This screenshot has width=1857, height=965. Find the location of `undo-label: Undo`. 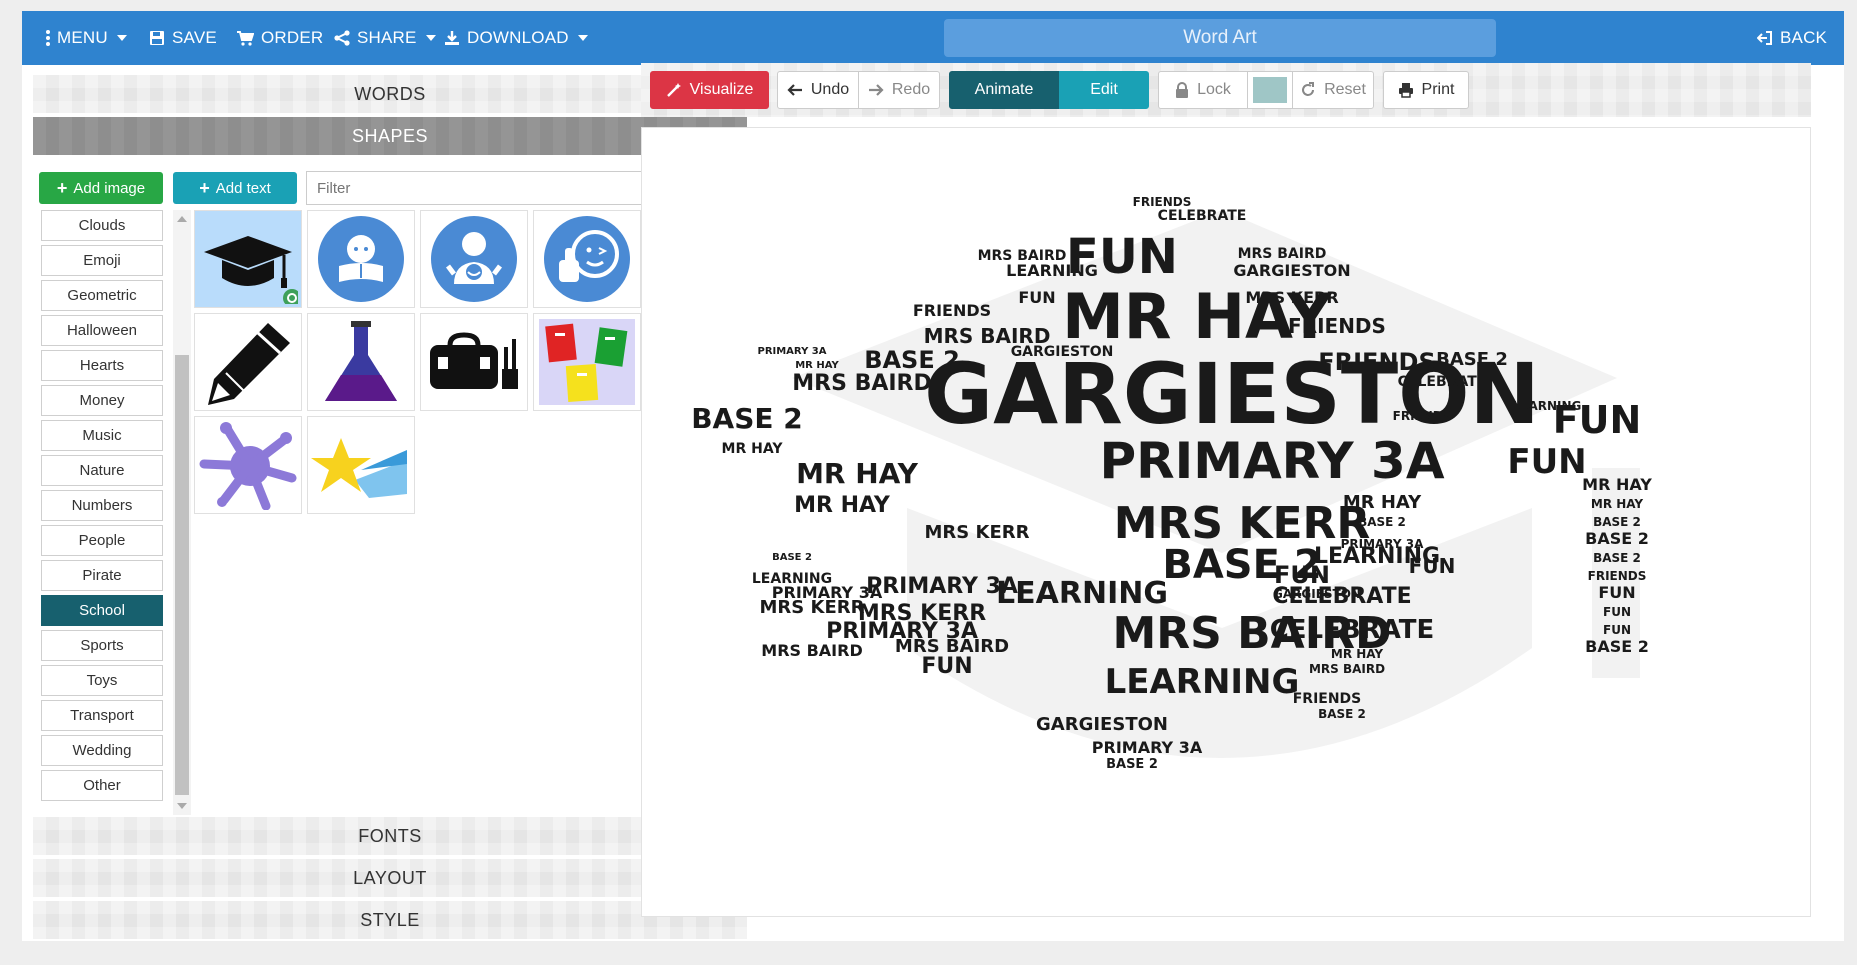

undo-label: Undo is located at coordinates (830, 89).